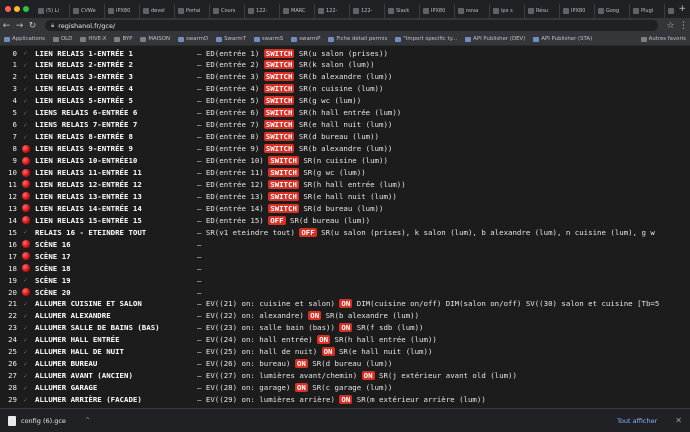 The width and height of the screenshot is (690, 432). Describe the element at coordinates (53, 25) in the screenshot. I see `lock-icon: 🔒︎` at that location.